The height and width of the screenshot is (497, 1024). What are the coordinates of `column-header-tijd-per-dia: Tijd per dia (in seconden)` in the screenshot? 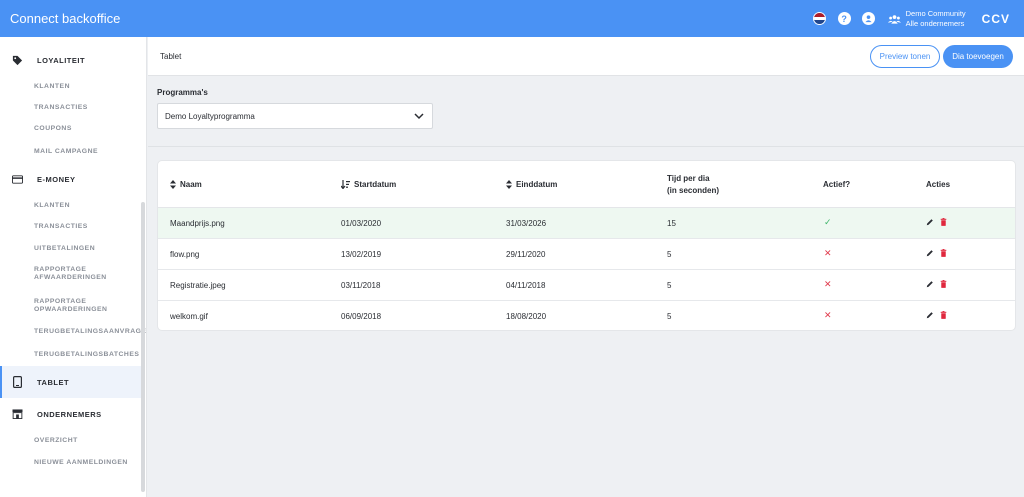 It's located at (693, 184).